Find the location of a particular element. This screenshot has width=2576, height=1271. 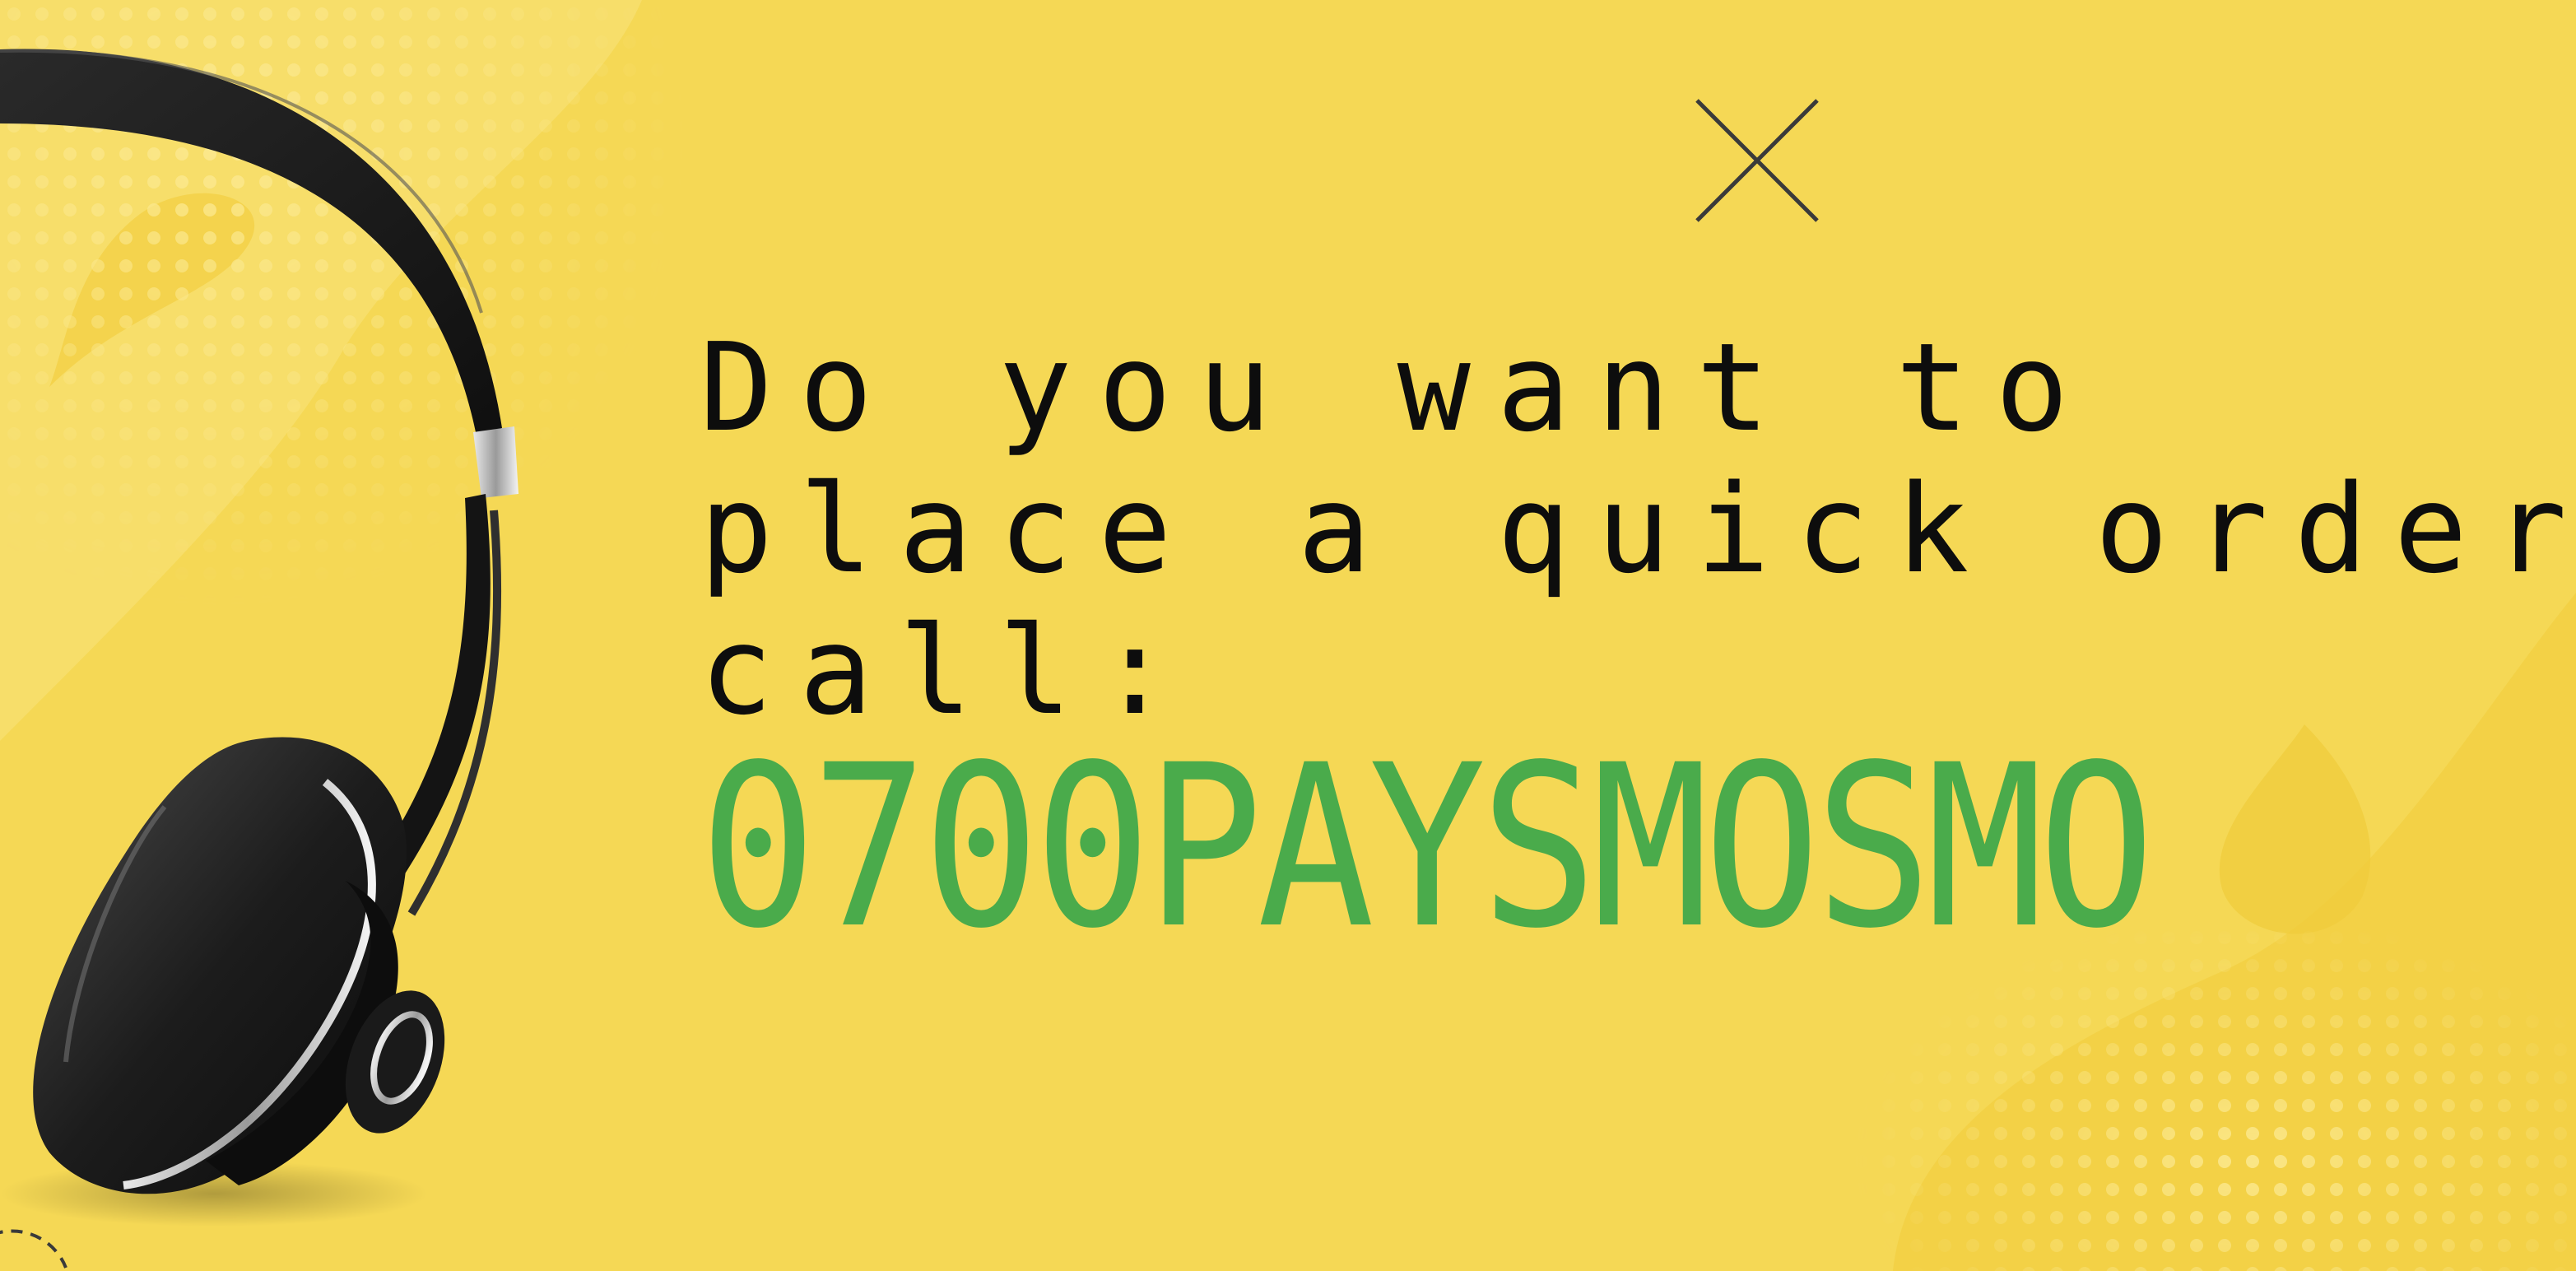

close-button is located at coordinates (1757, 160).